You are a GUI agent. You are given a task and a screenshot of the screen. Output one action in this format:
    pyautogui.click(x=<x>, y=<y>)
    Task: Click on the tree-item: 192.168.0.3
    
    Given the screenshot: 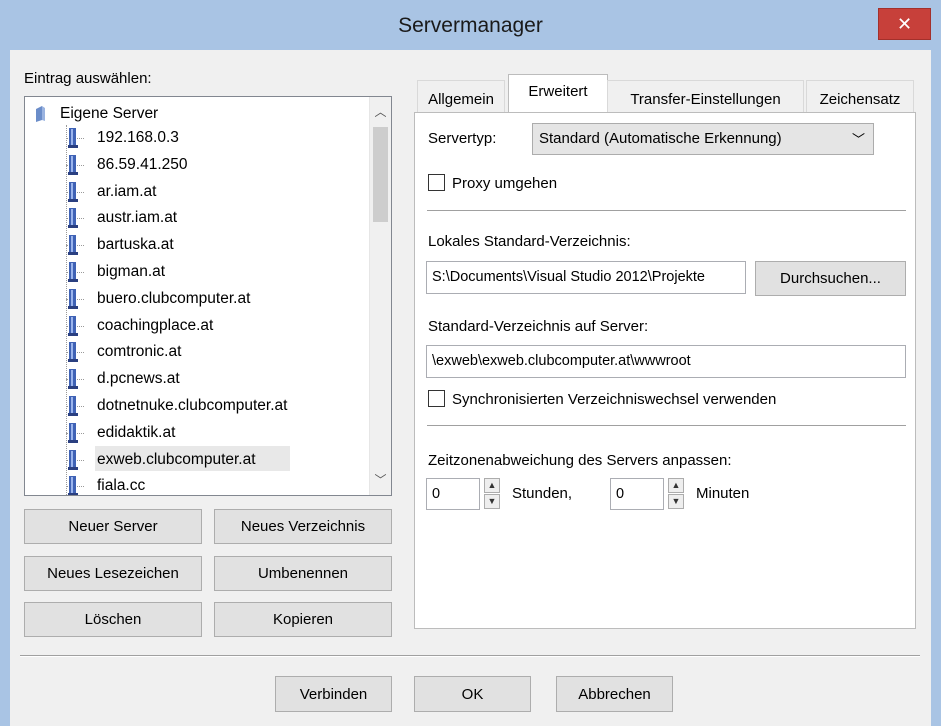 What is the action you would take?
    pyautogui.click(x=195, y=139)
    